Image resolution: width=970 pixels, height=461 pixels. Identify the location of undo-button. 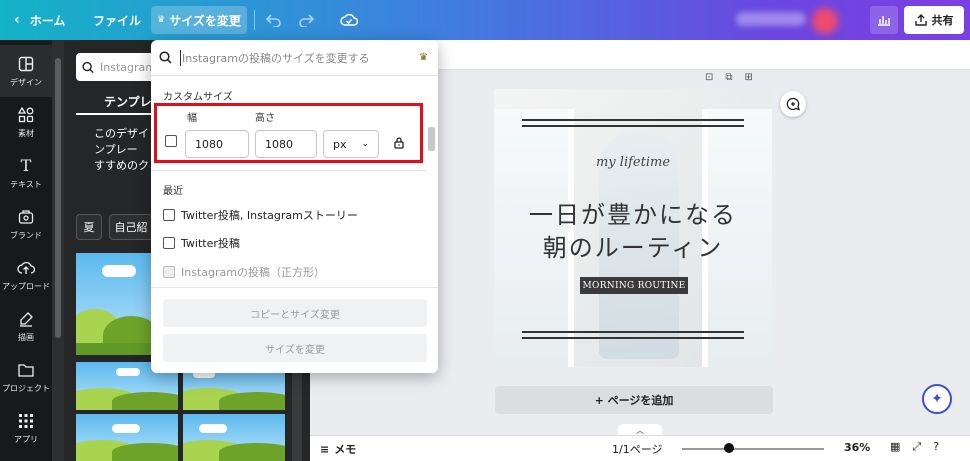
(274, 20).